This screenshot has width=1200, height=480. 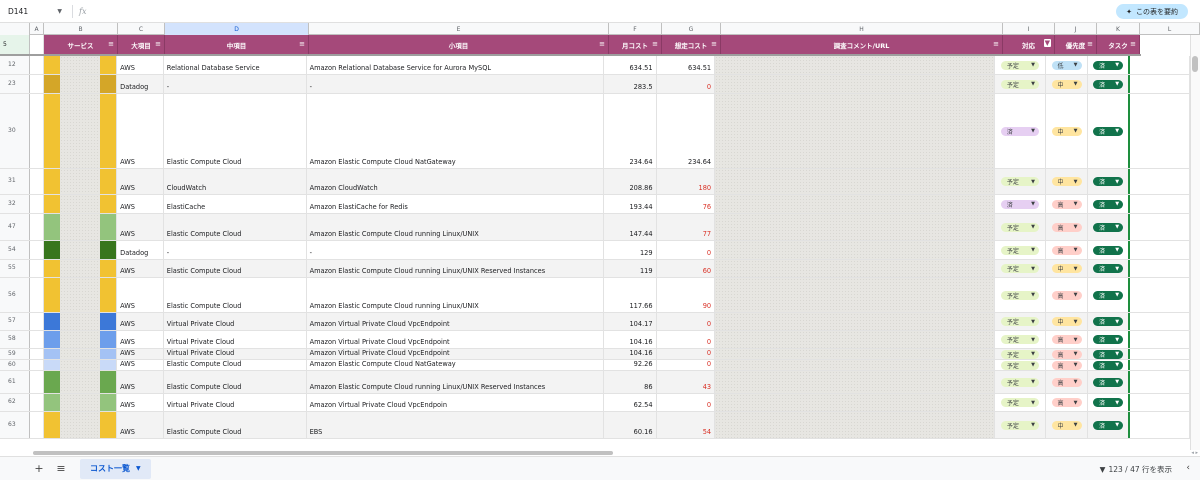 What do you see at coordinates (15, 181) in the screenshot?
I see `row-number: 31` at bounding box center [15, 181].